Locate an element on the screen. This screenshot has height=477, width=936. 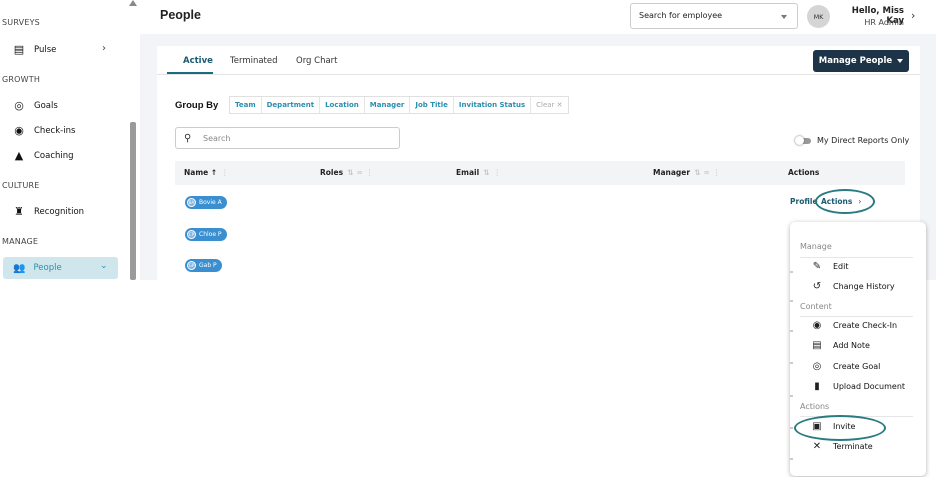
table-row: CP Chloe P is located at coordinates (206, 234).